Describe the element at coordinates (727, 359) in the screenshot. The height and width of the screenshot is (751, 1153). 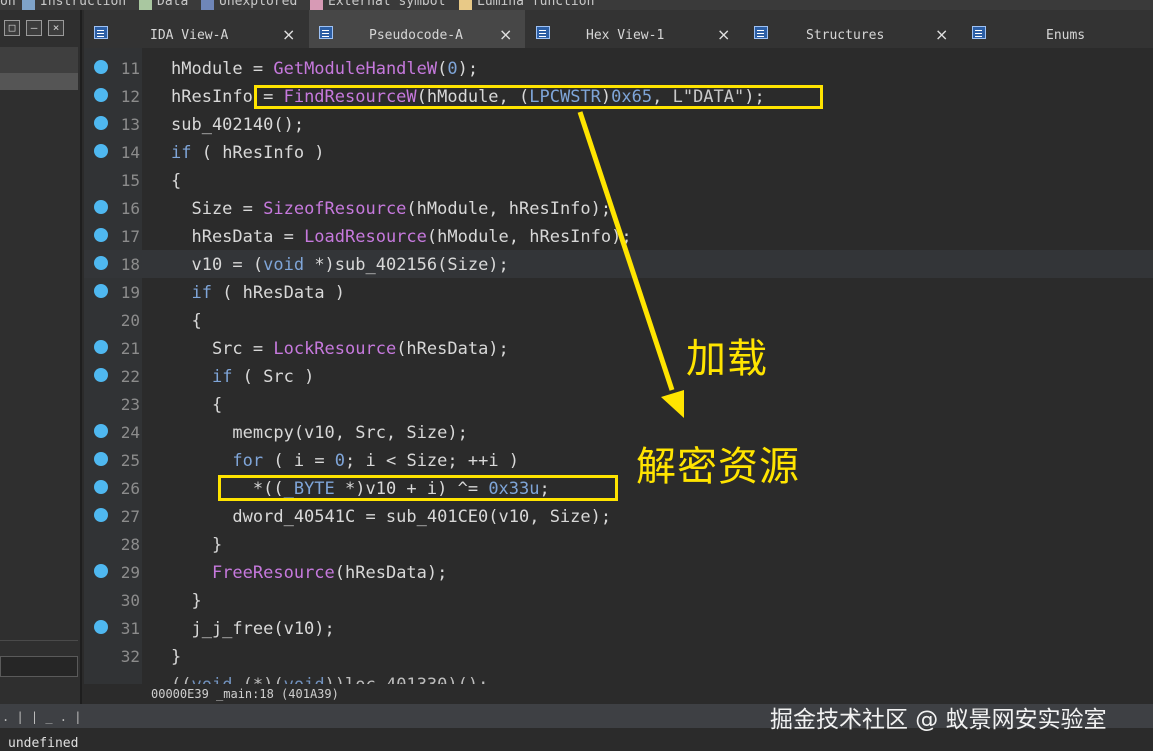
I see `load-annotation: 加载` at that location.